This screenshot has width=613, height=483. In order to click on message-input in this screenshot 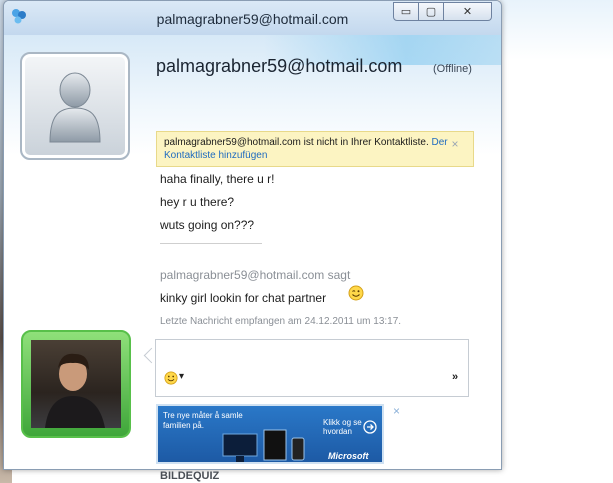, I will do `click(312, 368)`.